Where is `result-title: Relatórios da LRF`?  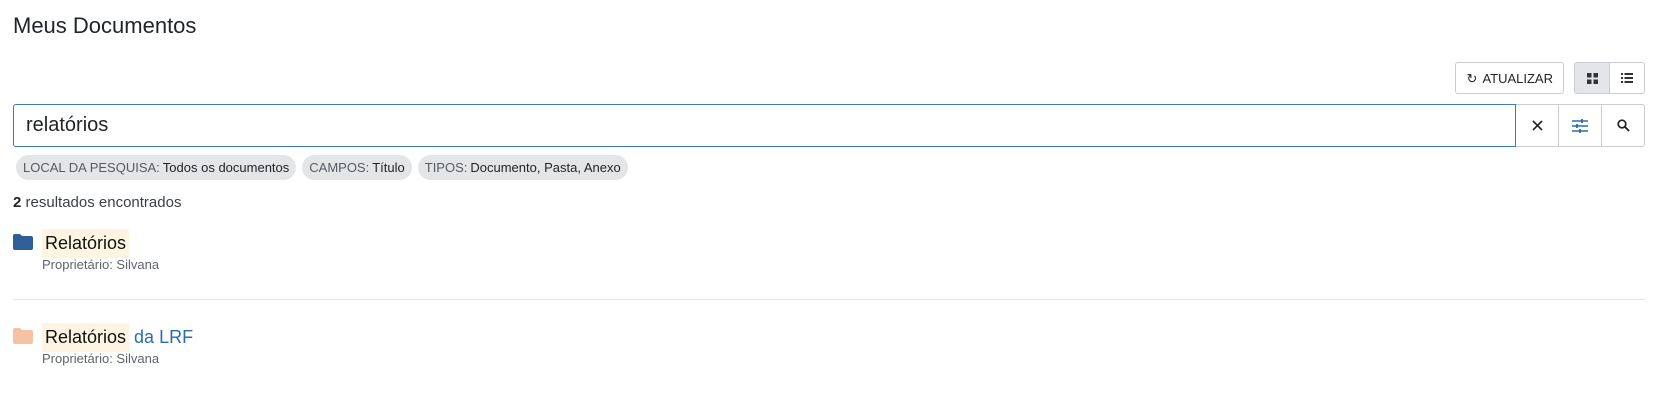
result-title: Relatórios da LRF is located at coordinates (117, 337).